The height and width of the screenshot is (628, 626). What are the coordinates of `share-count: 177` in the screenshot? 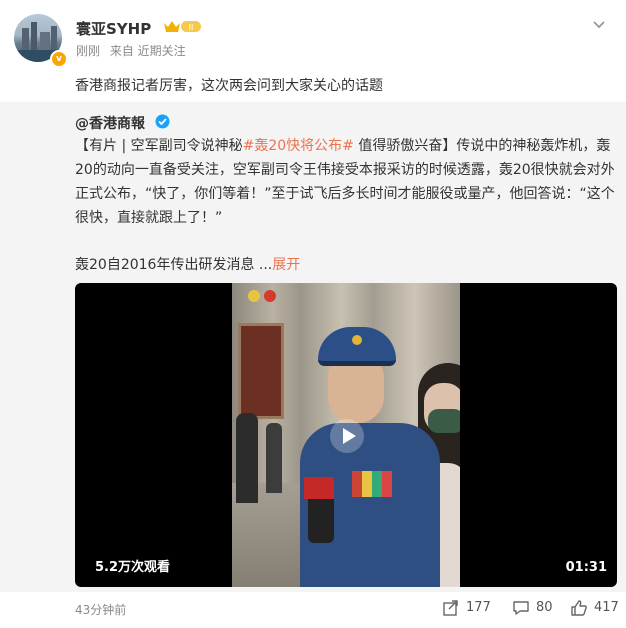 It's located at (478, 607).